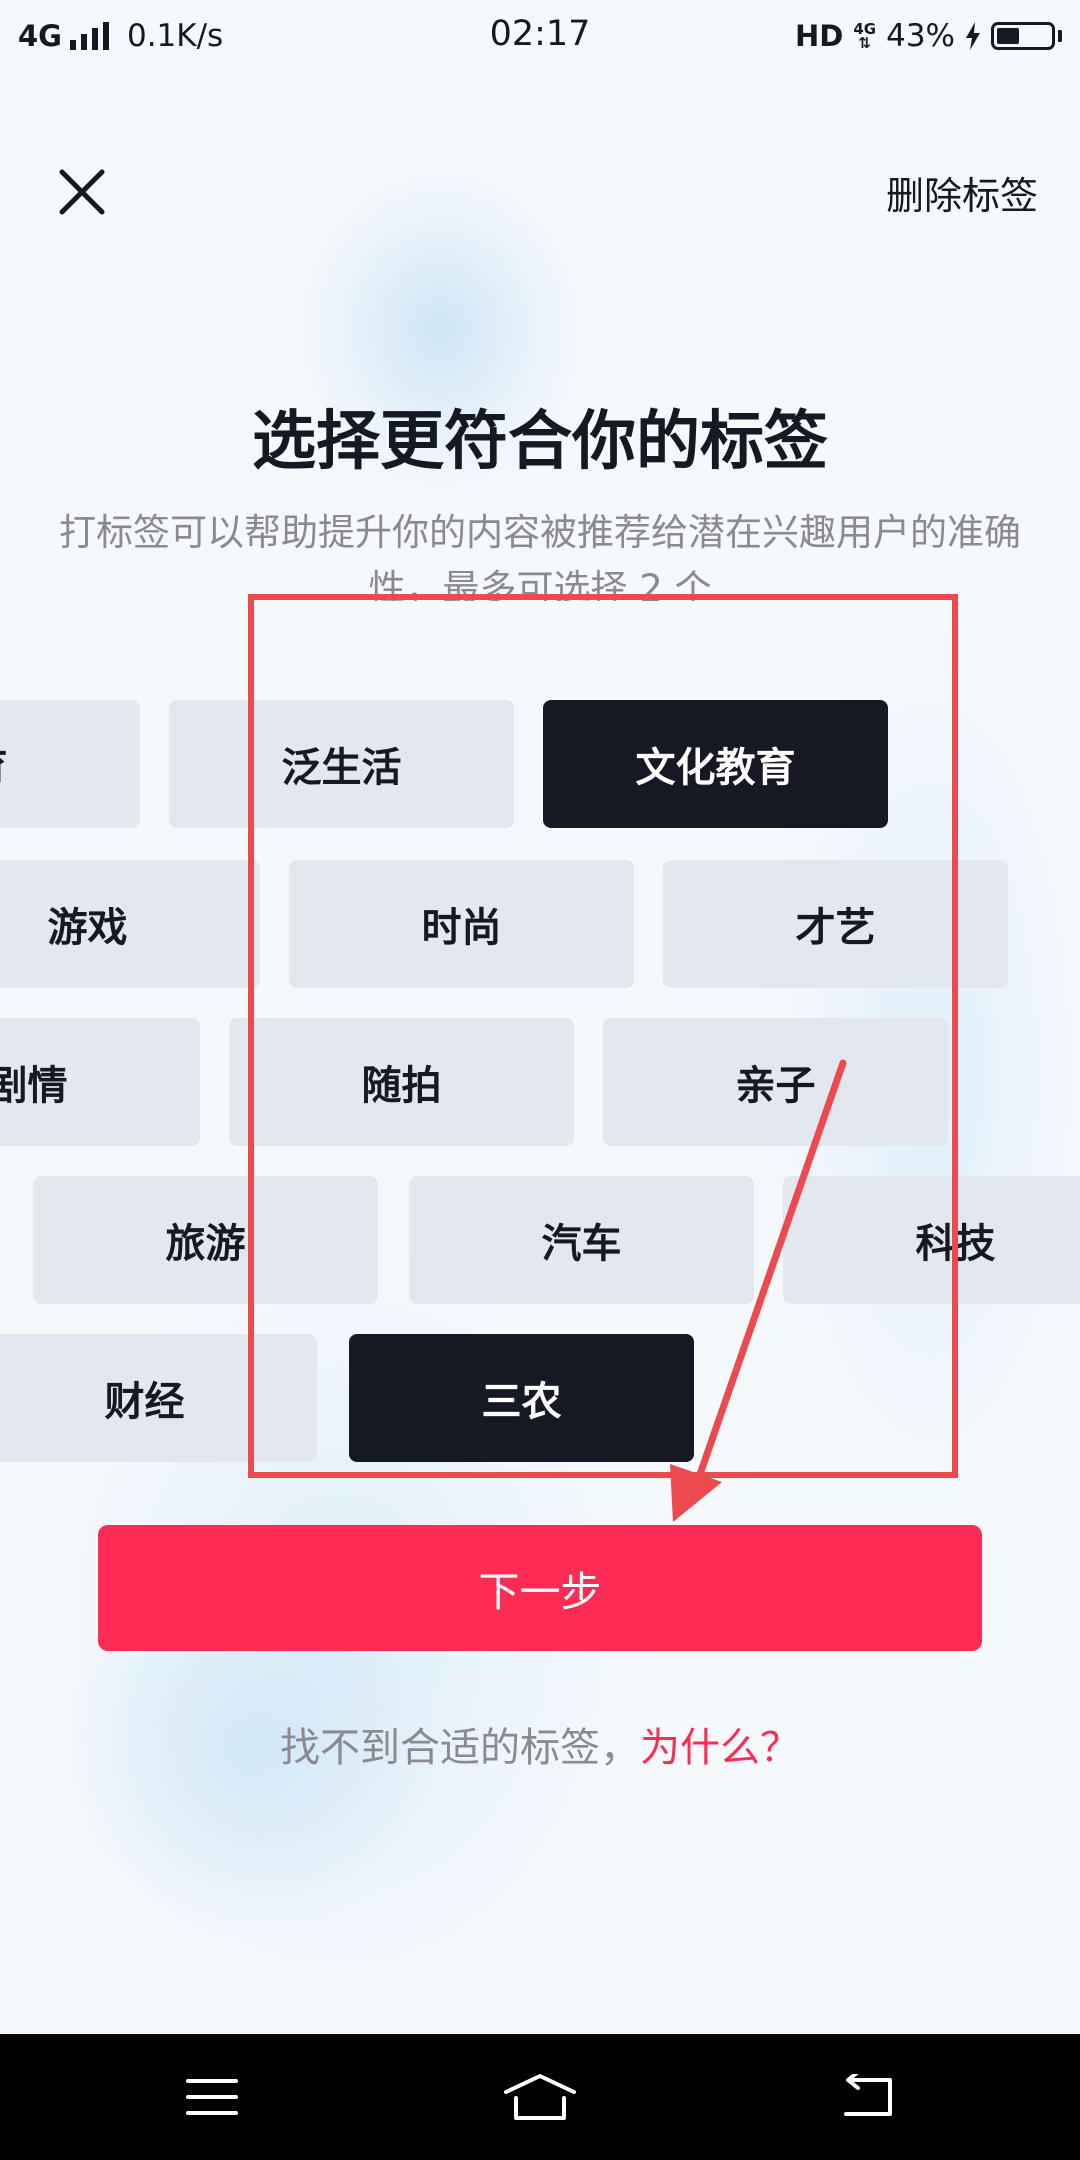 This screenshot has width=1080, height=2160. Describe the element at coordinates (401, 1086) in the screenshot. I see `tag-label: 随拍` at that location.